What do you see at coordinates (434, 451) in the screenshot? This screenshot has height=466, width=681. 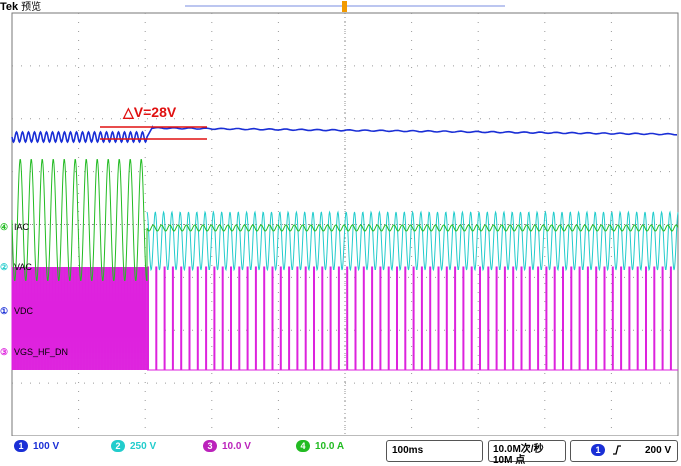 I see `timebase-box: 100ms` at bounding box center [434, 451].